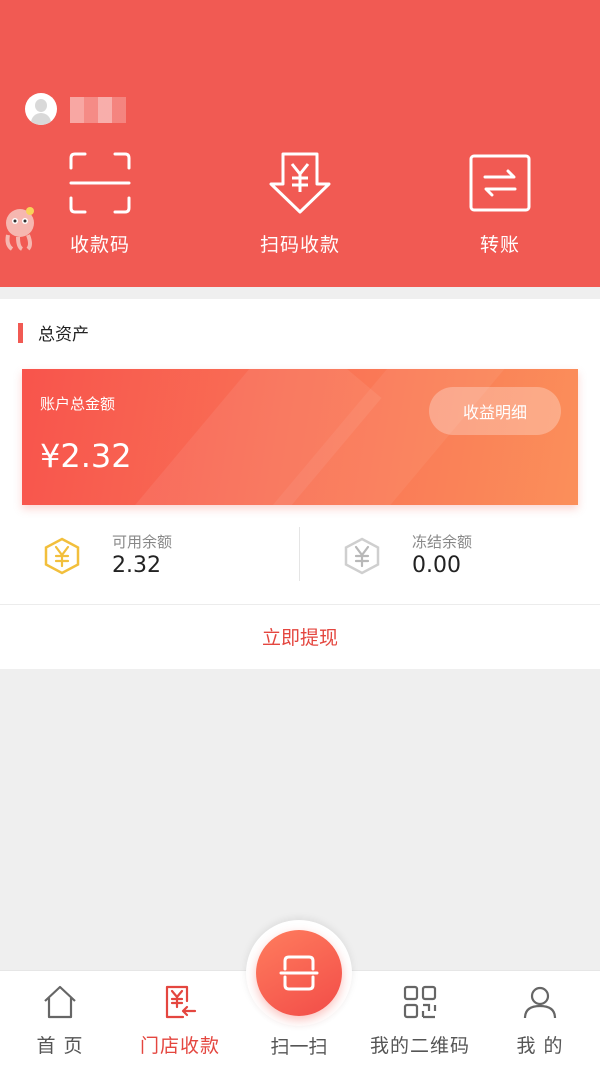 The height and width of the screenshot is (1067, 600). I want to click on total-amount: ¥2.32, so click(86, 456).